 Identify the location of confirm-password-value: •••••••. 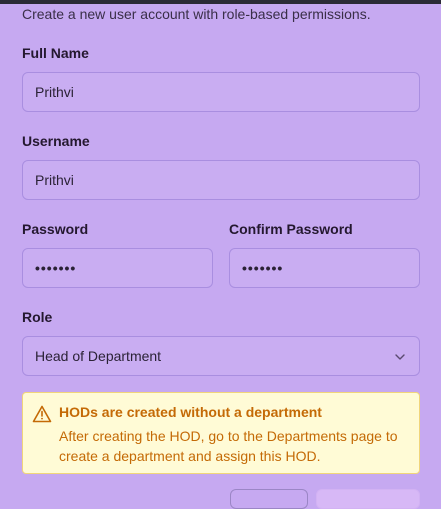
(263, 268).